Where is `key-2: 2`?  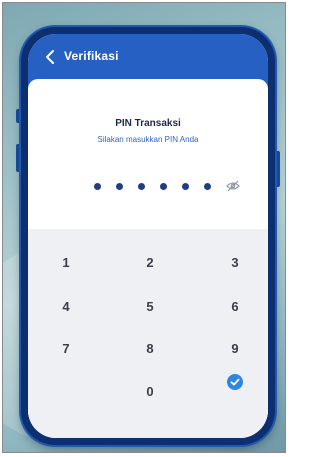
key-2: 2 is located at coordinates (150, 263).